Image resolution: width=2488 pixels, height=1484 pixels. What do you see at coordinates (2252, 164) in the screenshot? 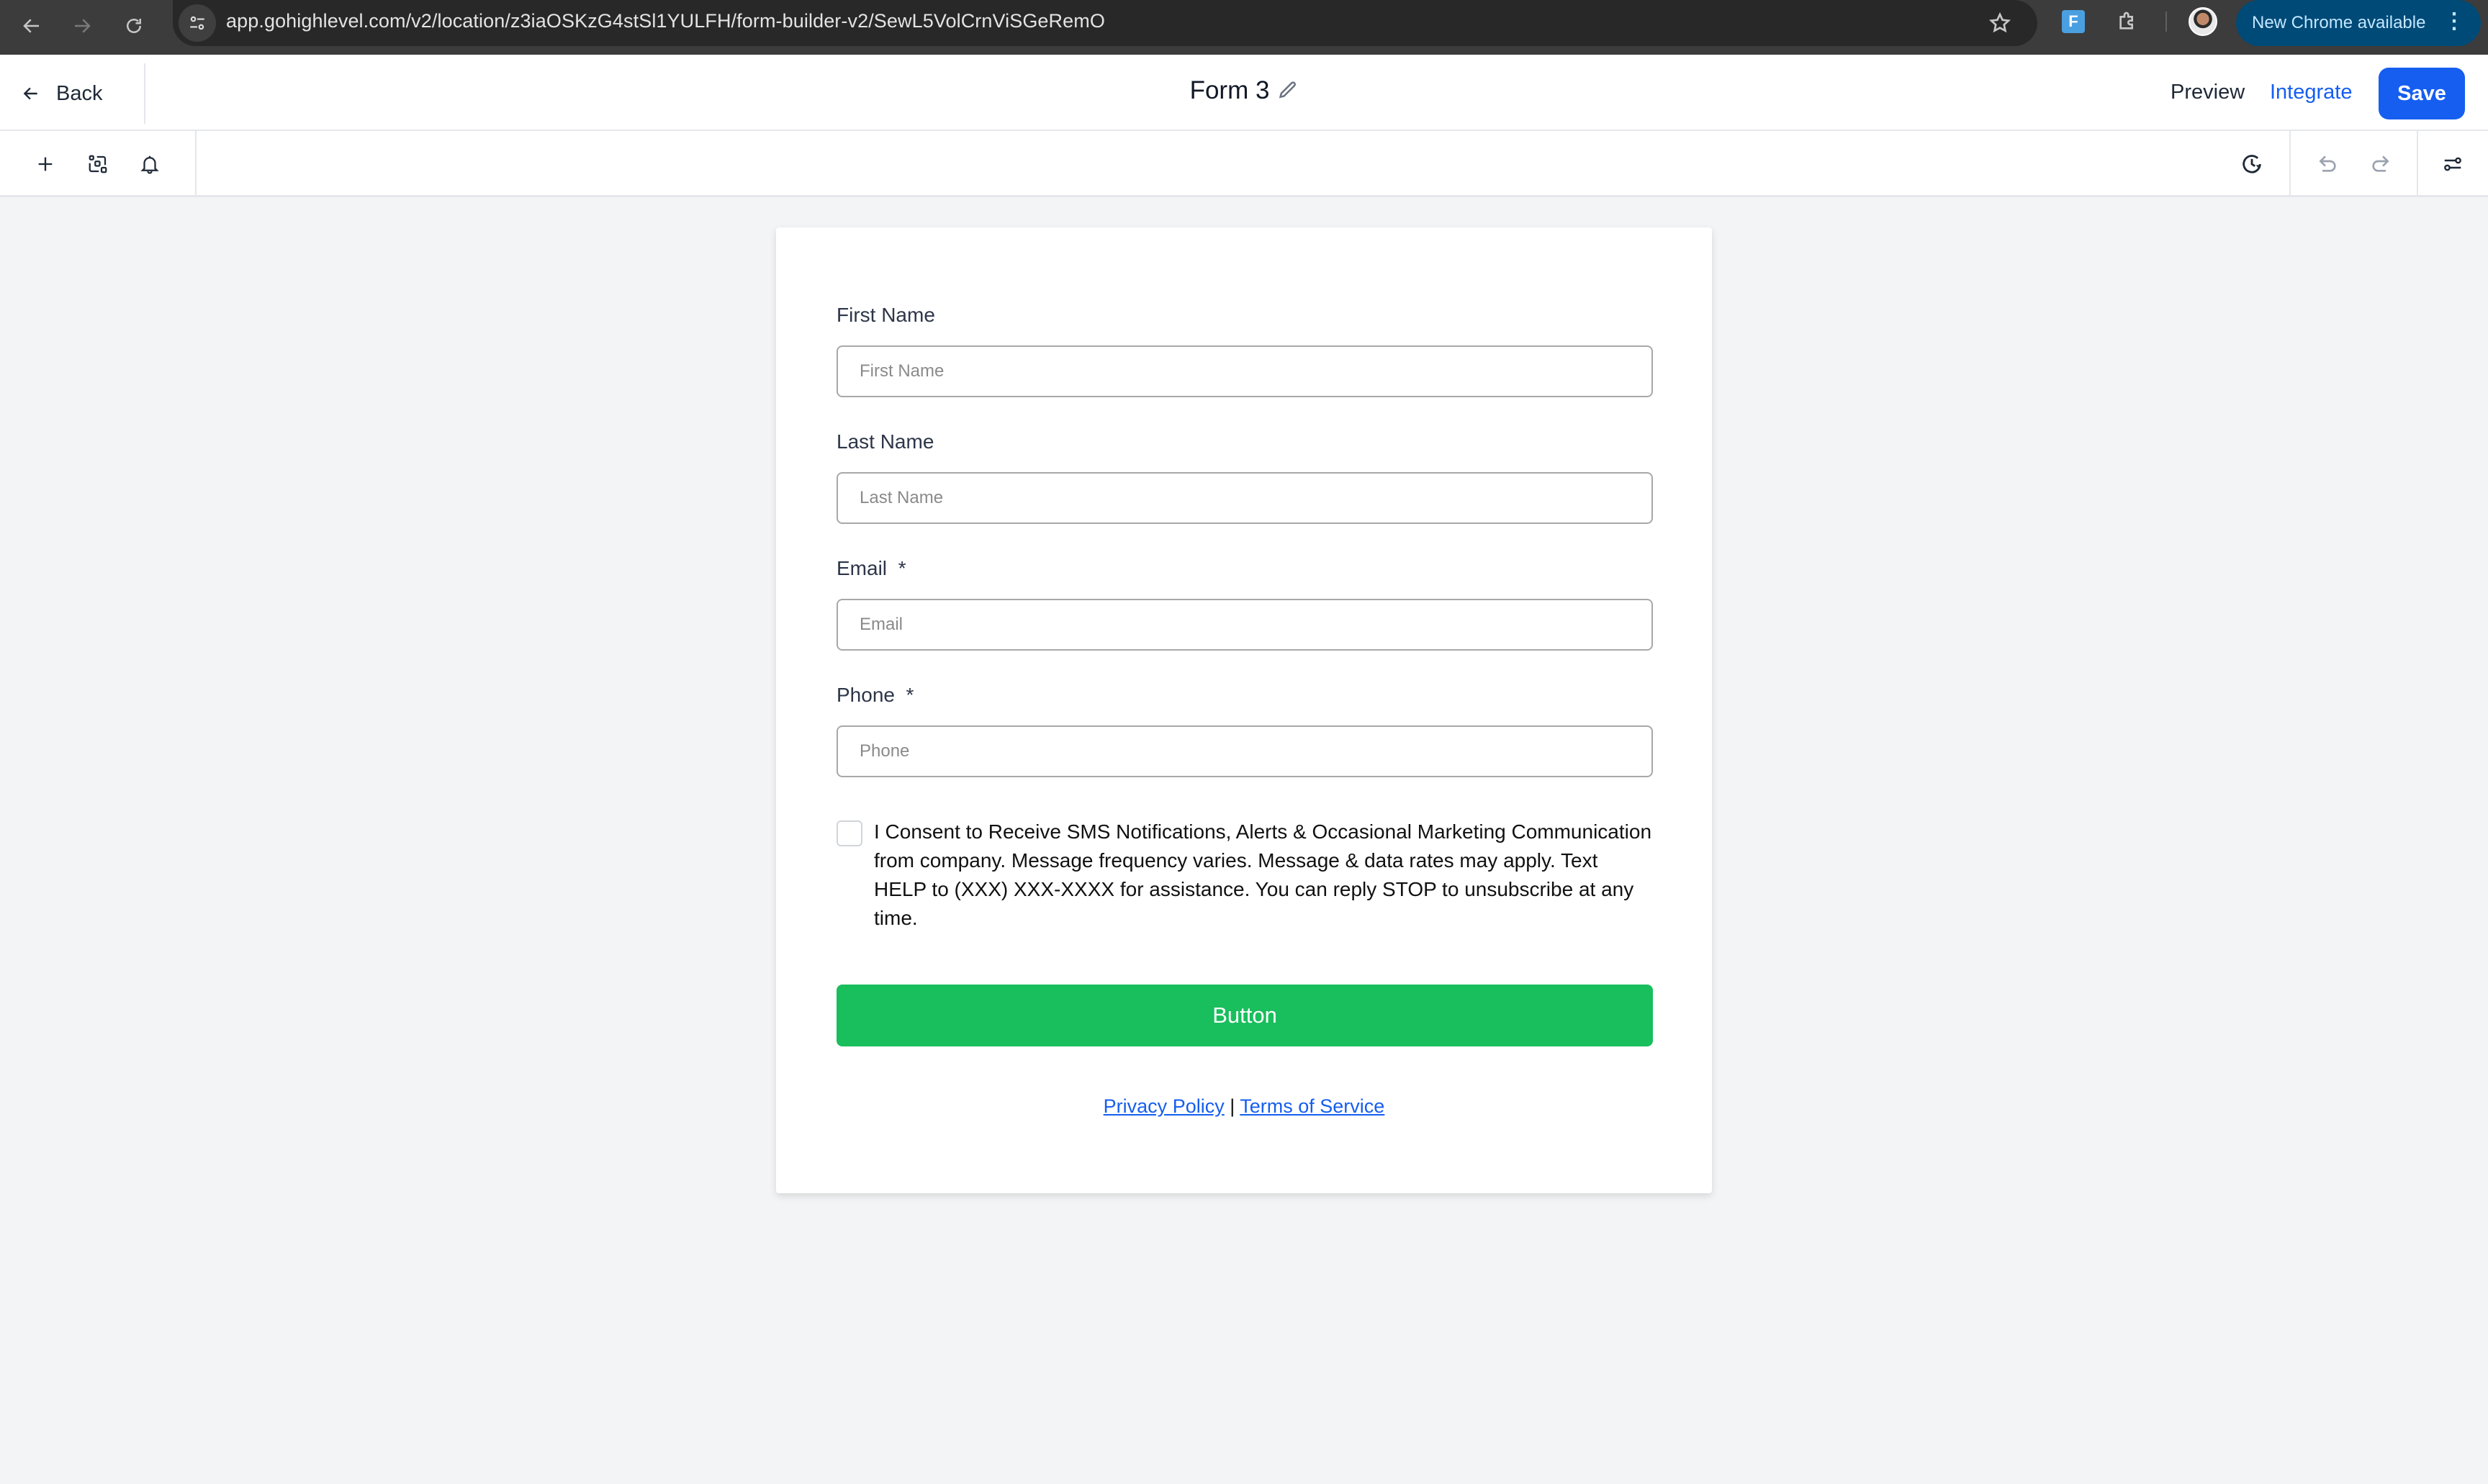
I see `history-icon` at bounding box center [2252, 164].